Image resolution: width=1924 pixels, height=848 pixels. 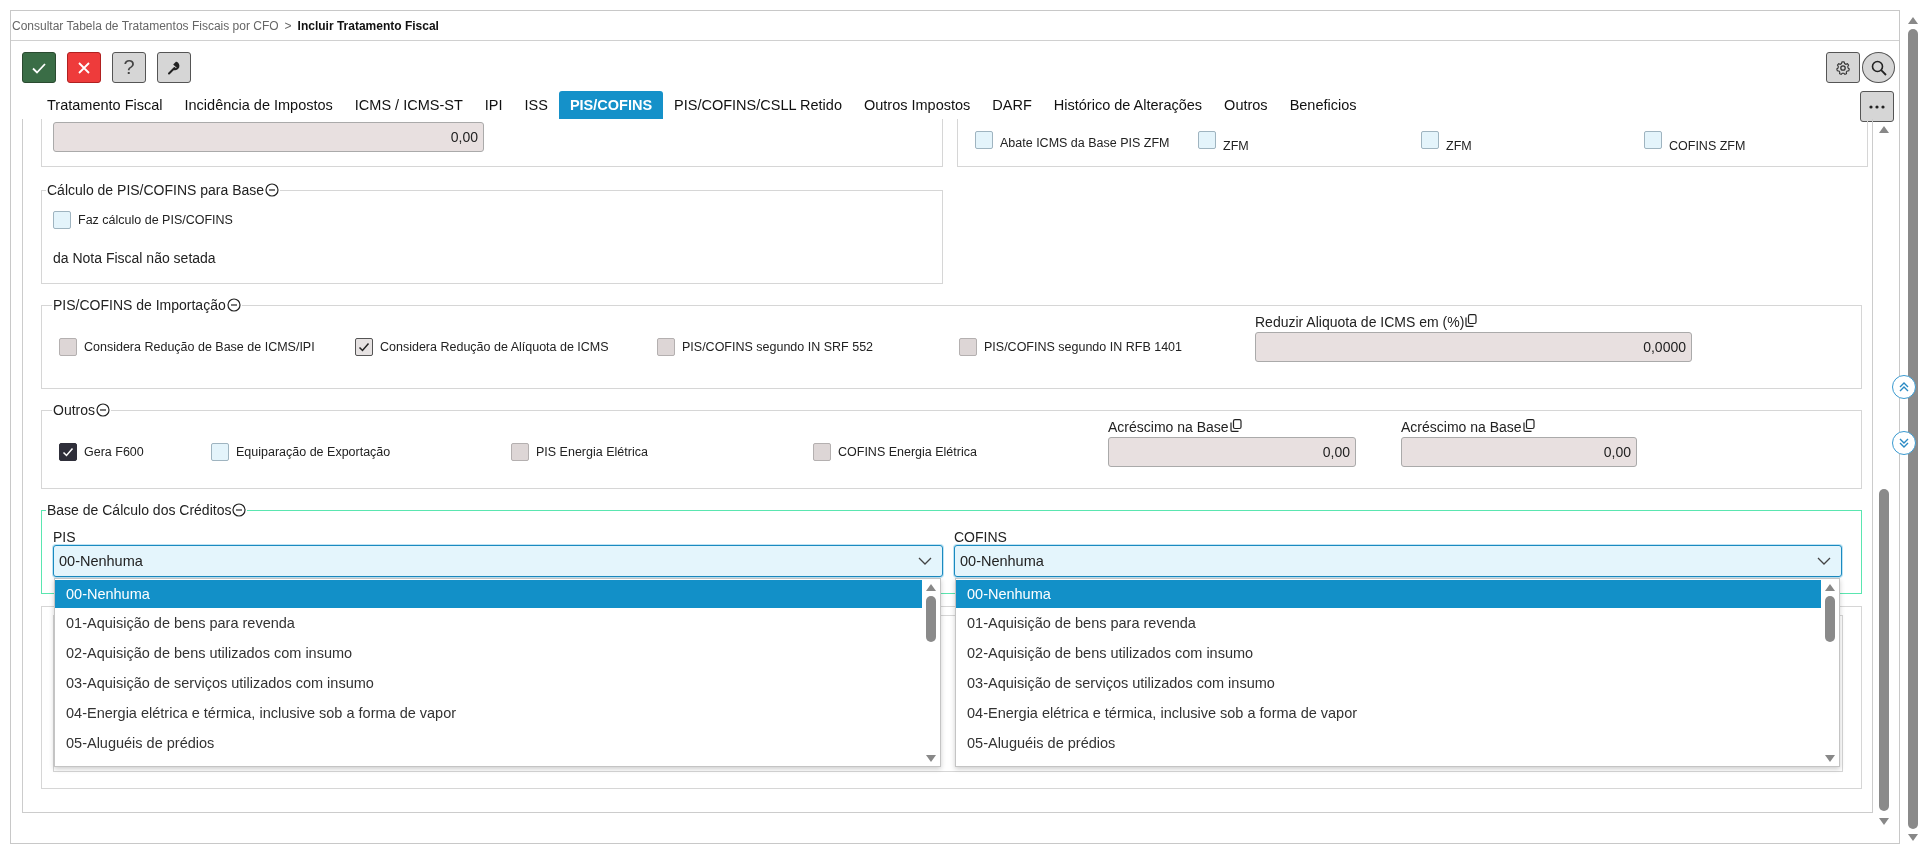 I want to click on tab: Outros Impostos, so click(x=917, y=105).